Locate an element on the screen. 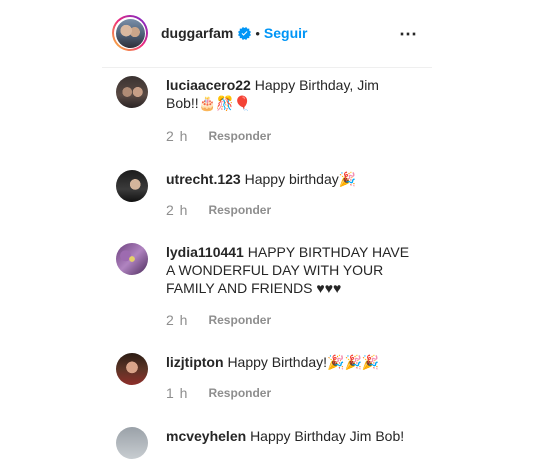  comment-meta: 1 h Responder is located at coordinates (218, 393).